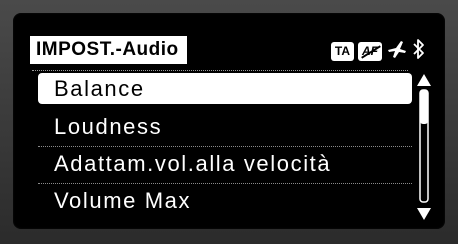 This screenshot has width=458, height=244. I want to click on menu-item-balance: Balance, so click(225, 88).